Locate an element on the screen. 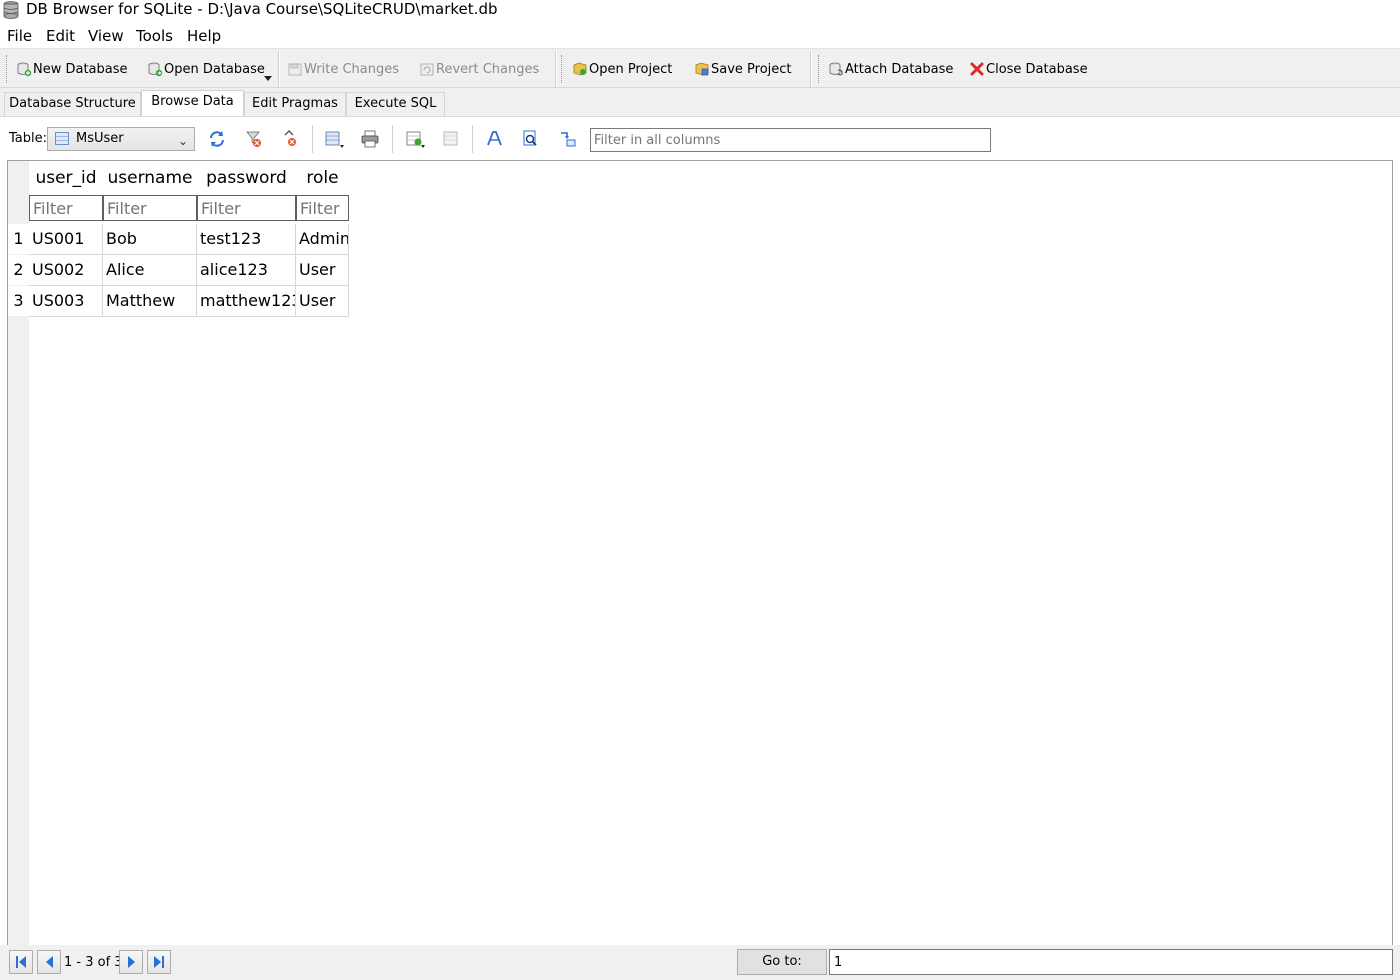 This screenshot has width=1400, height=980. next-record-button is located at coordinates (131, 962).